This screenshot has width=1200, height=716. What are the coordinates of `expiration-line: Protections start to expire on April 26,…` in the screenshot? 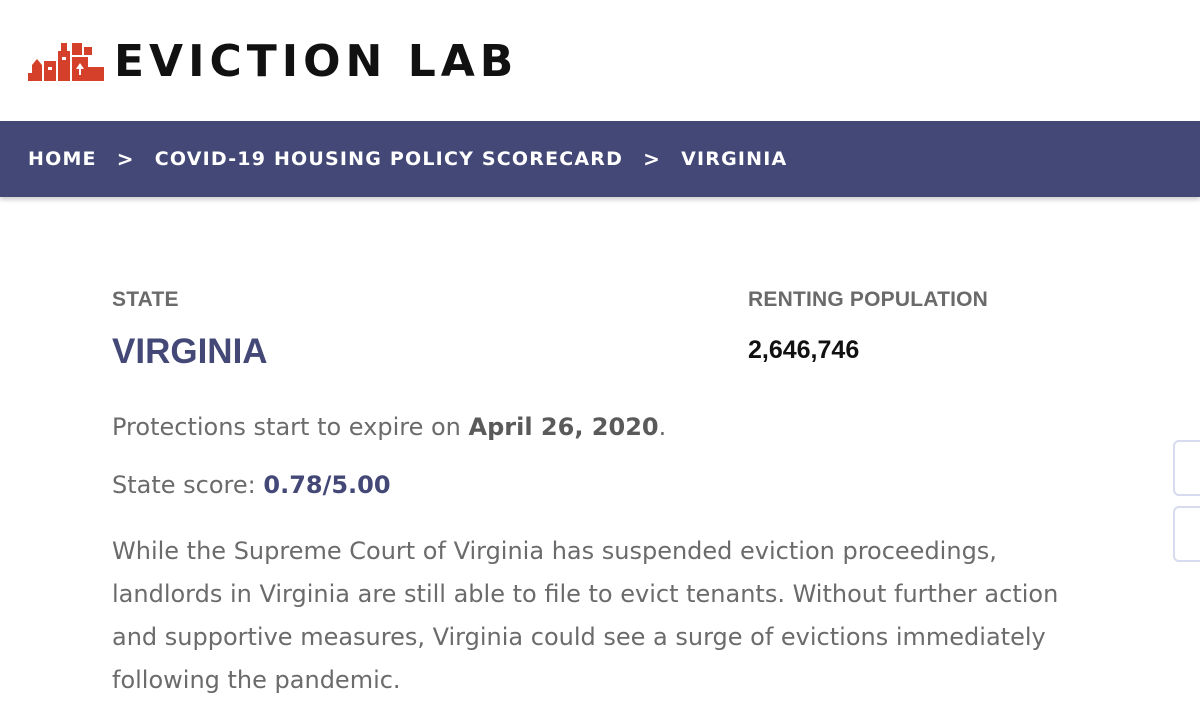 It's located at (389, 427).